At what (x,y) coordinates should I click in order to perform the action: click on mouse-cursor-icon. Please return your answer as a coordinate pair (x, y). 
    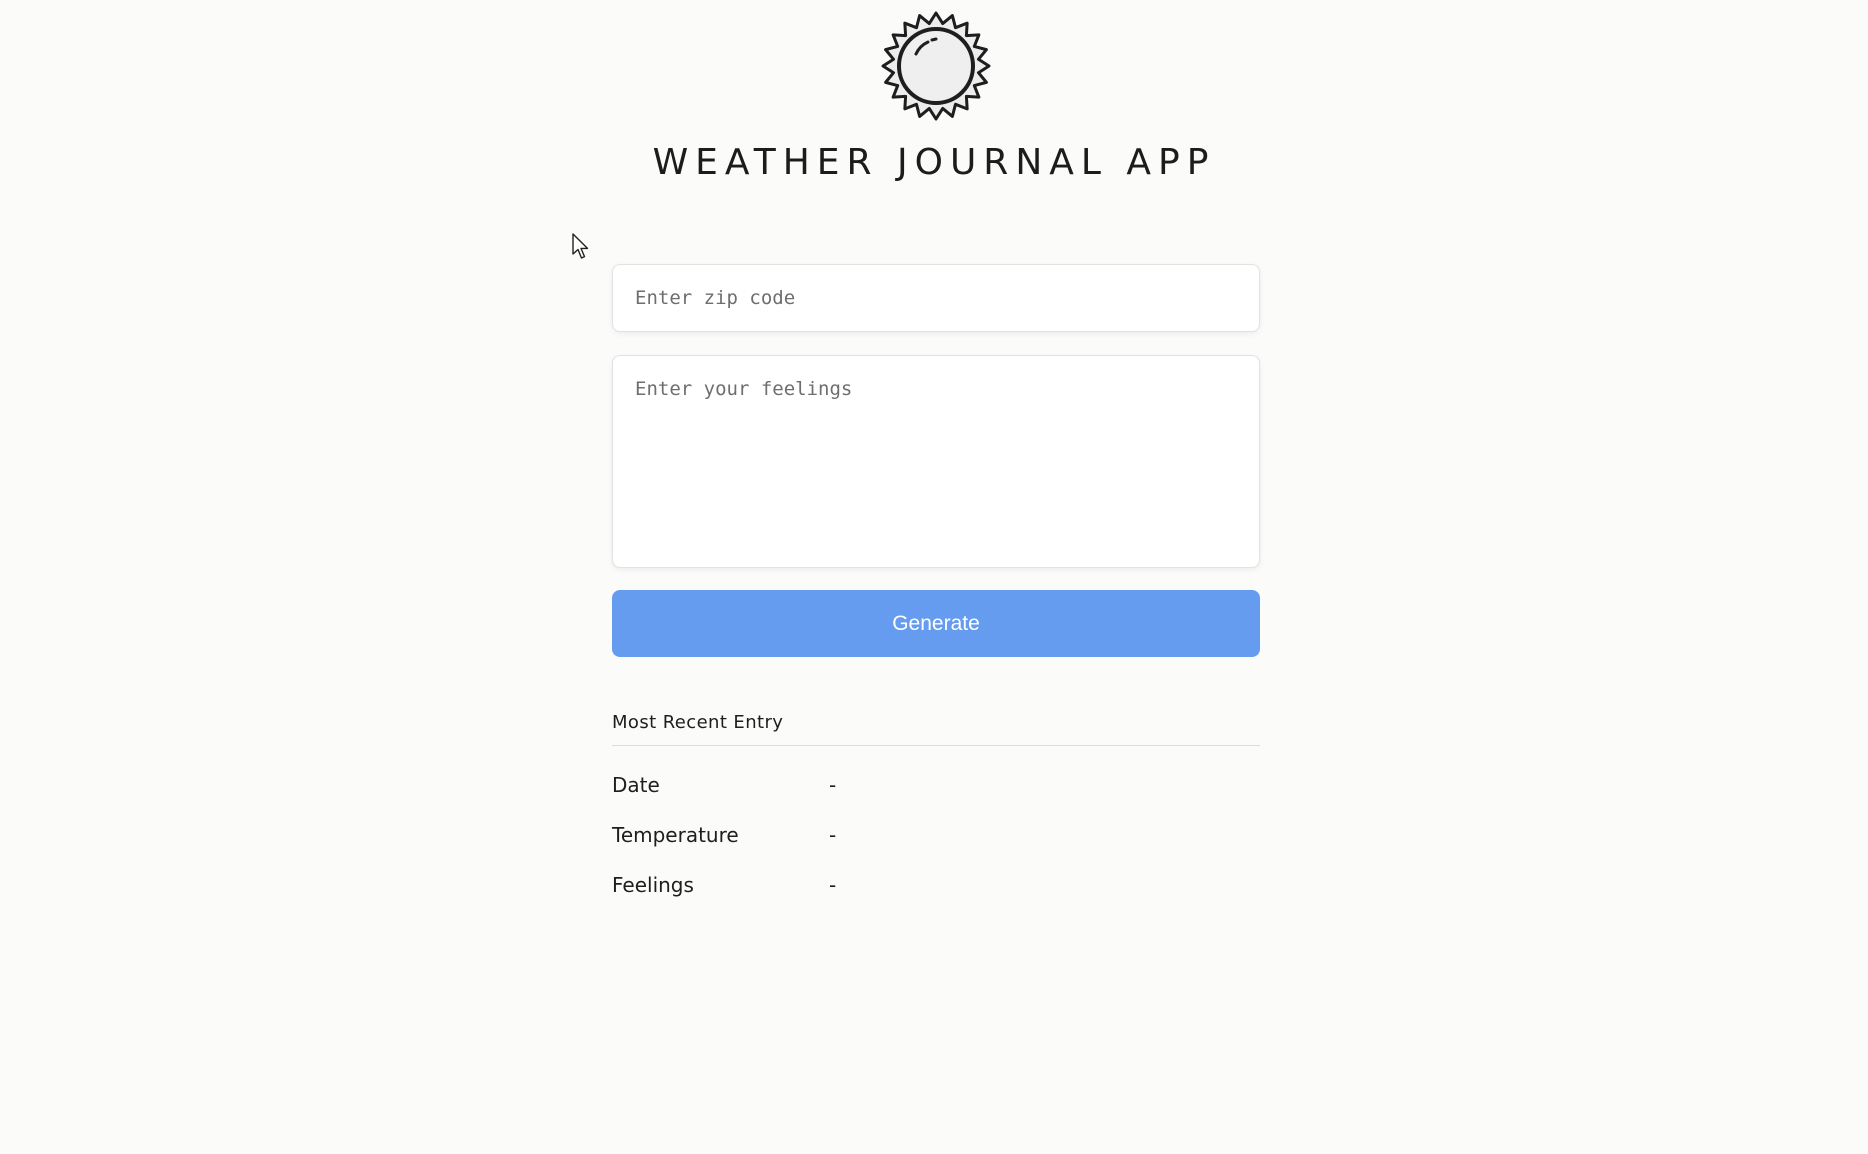
    Looking at the image, I should click on (580, 246).